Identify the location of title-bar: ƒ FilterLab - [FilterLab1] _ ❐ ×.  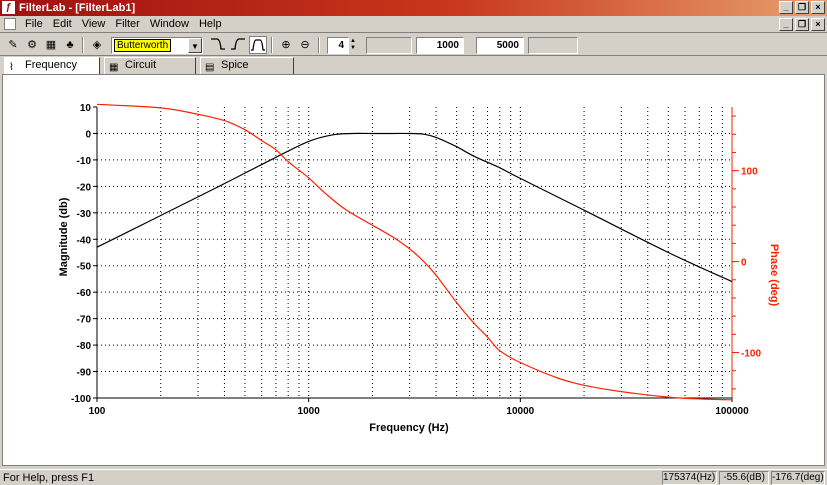
(413, 8).